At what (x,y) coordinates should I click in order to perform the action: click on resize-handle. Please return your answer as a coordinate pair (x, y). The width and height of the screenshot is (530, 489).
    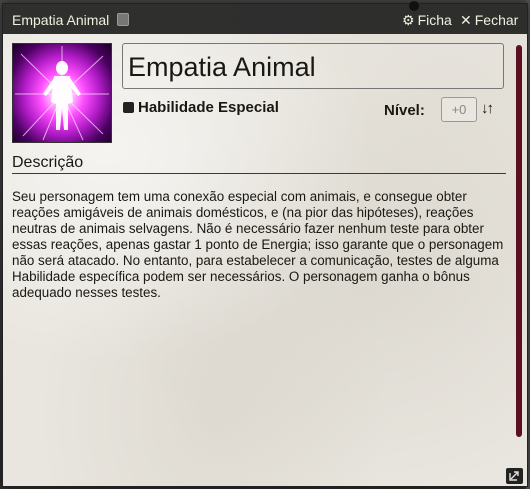
    Looking at the image, I should click on (514, 476).